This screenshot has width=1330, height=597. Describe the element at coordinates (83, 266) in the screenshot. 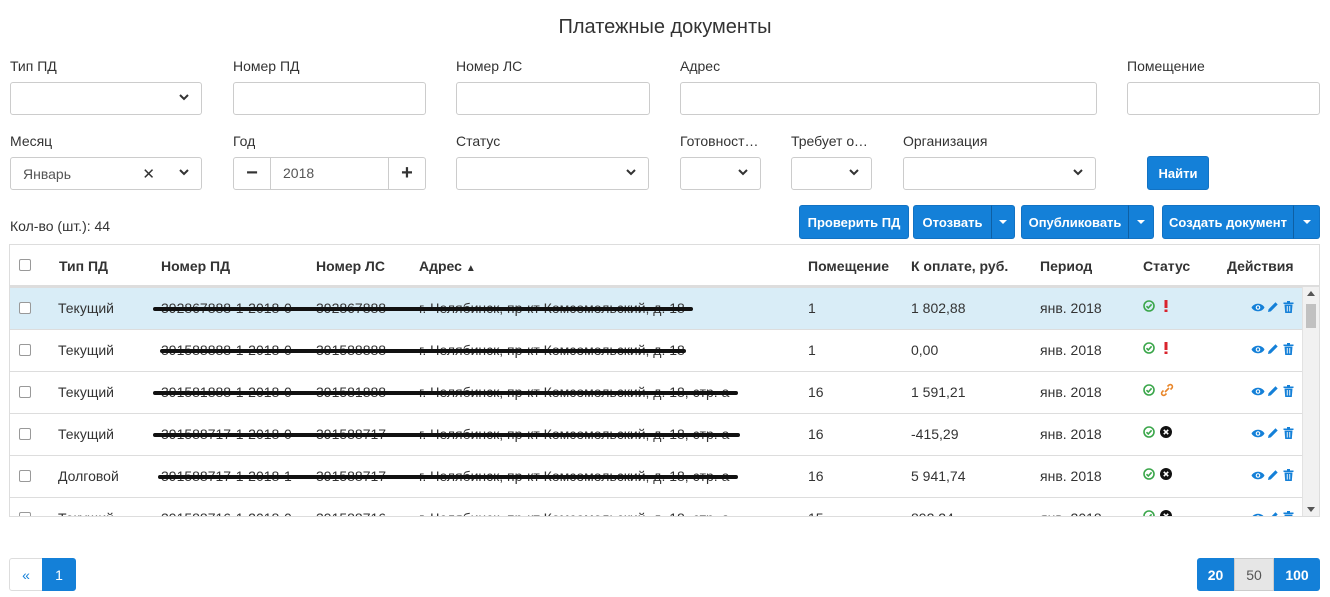

I see `header-type: Тип ПД` at that location.